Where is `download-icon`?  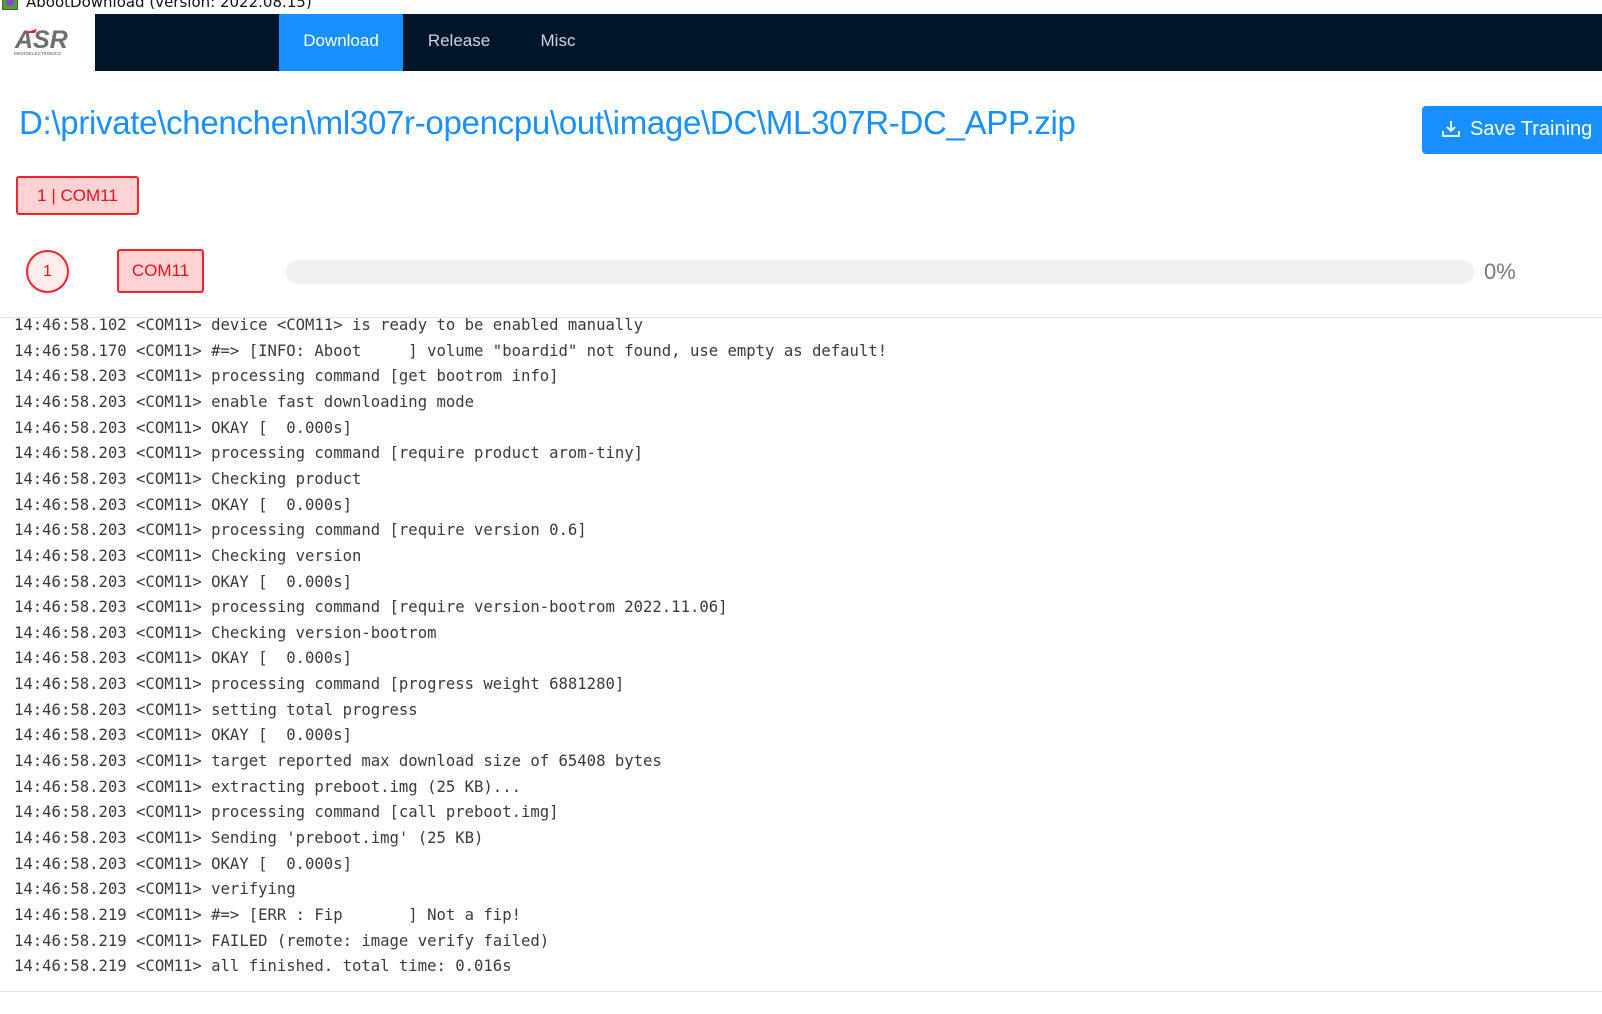
download-icon is located at coordinates (1451, 129).